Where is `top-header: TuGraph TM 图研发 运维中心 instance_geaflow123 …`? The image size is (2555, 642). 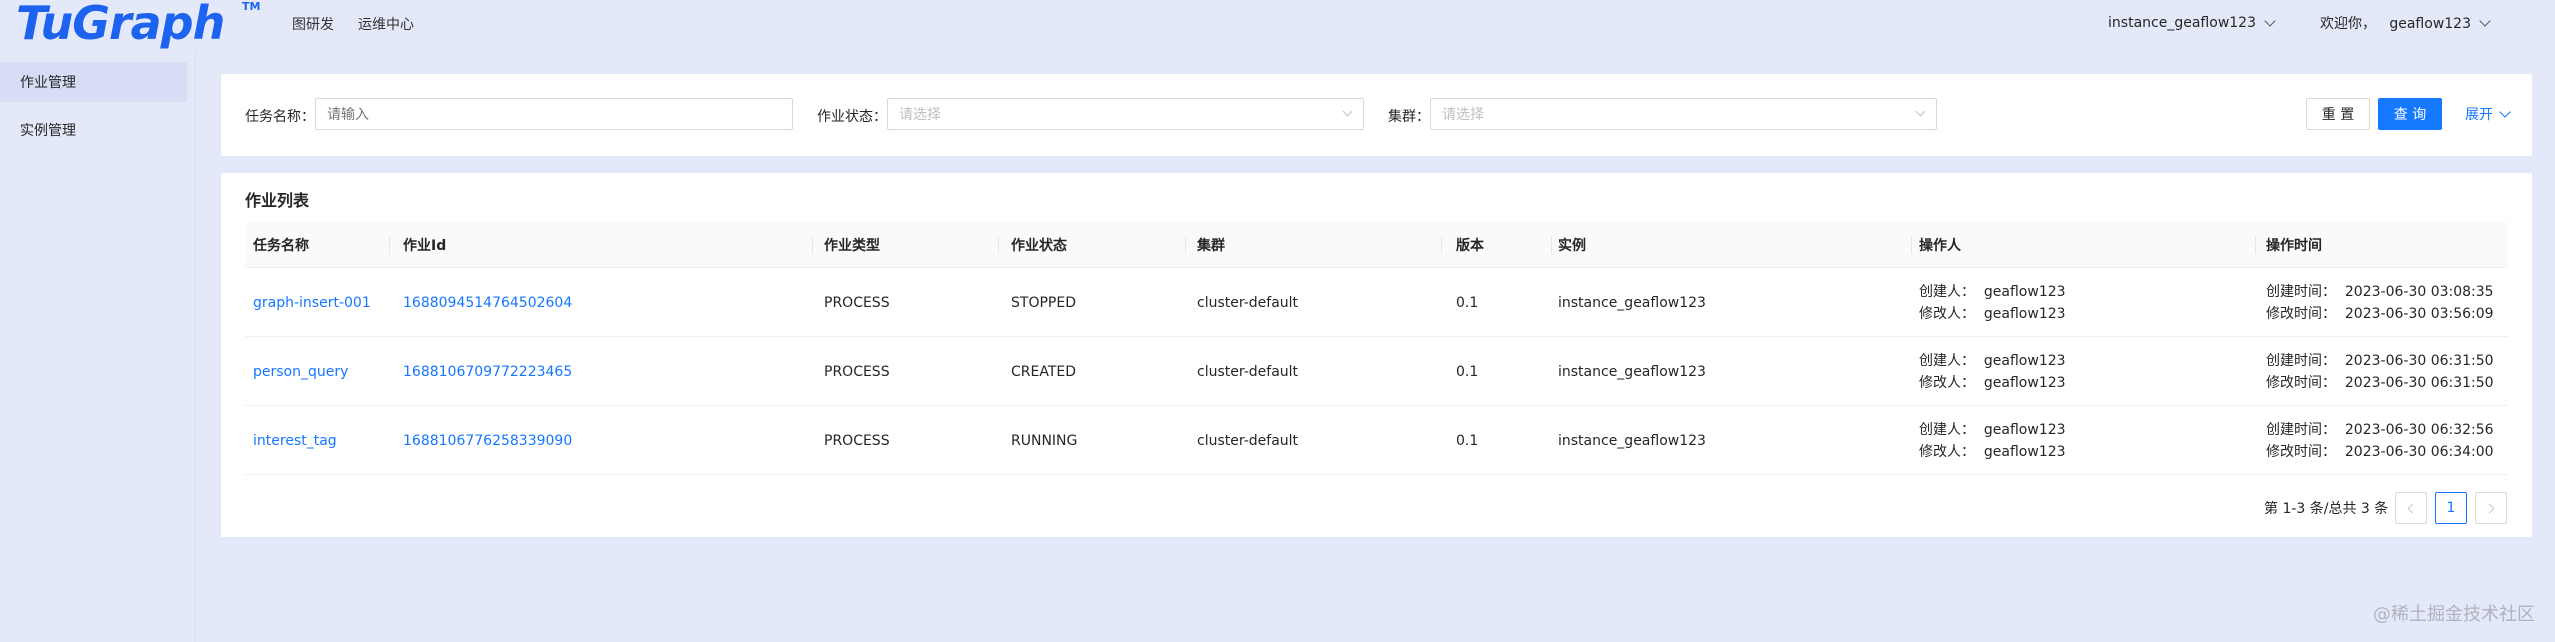
top-header: TuGraph TM 图研发 运维中心 instance_geaflow123 … is located at coordinates (1277, 25).